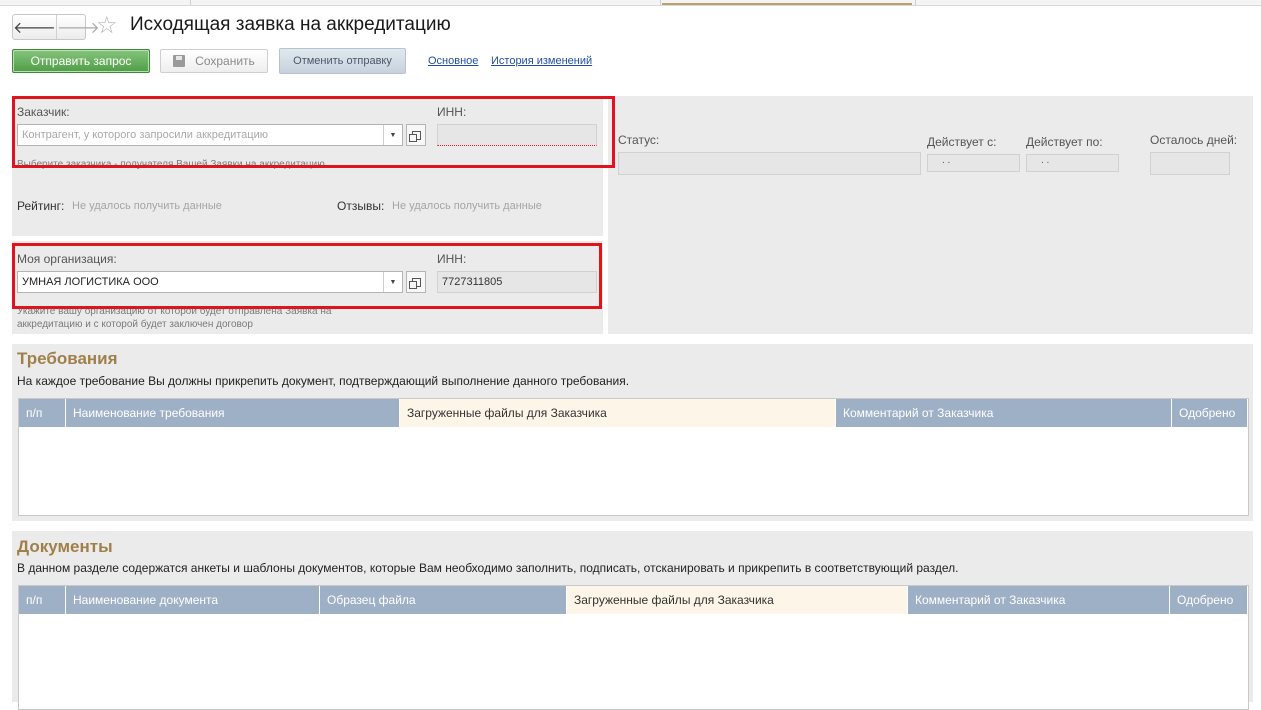 The height and width of the screenshot is (710, 1261). What do you see at coordinates (453, 61) in the screenshot?
I see `link-main: Основное` at bounding box center [453, 61].